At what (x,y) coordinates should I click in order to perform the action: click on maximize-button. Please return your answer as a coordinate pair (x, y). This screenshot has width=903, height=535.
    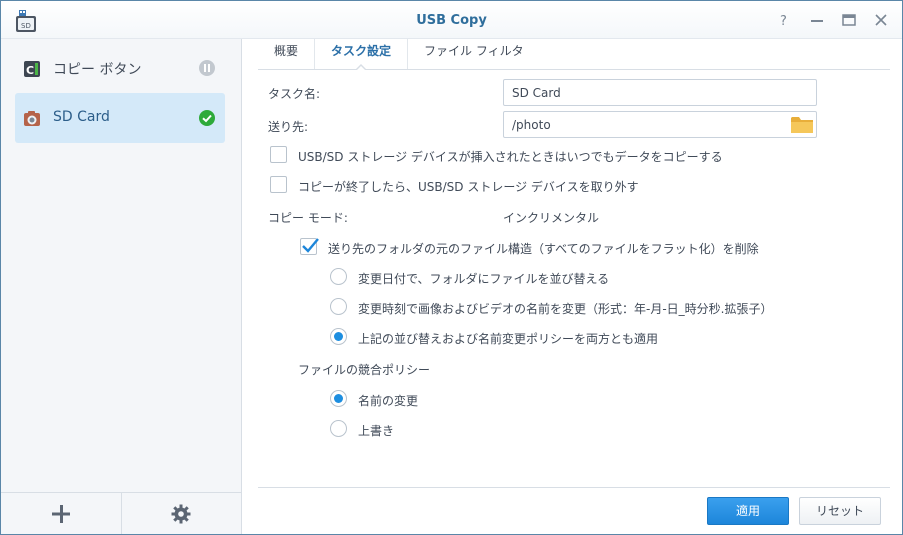
    Looking at the image, I should click on (849, 20).